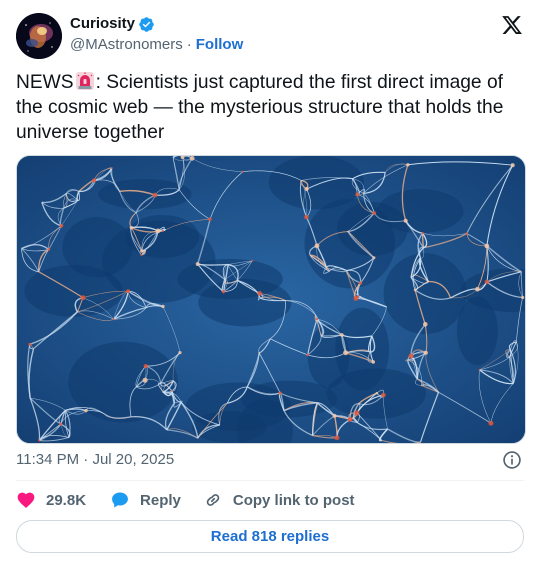  I want to click on author-handle-row: @MAstronomers · Follow, so click(156, 45).